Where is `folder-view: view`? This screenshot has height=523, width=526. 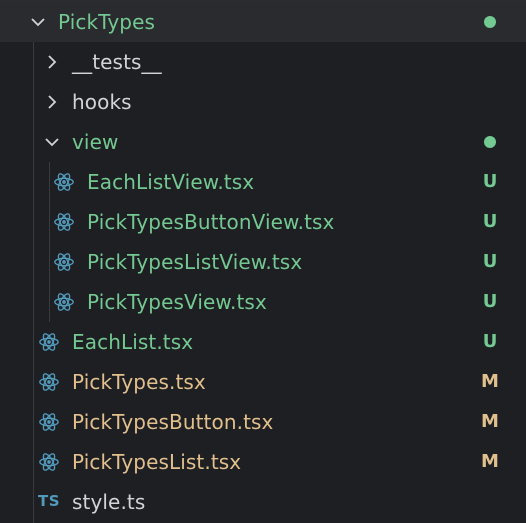 folder-view: view is located at coordinates (263, 142).